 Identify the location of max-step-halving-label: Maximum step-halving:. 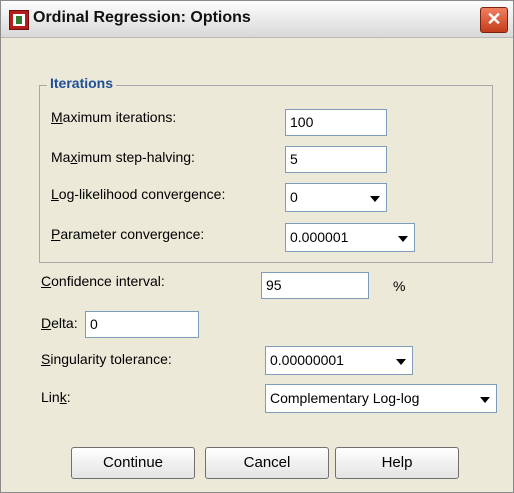
(123, 157).